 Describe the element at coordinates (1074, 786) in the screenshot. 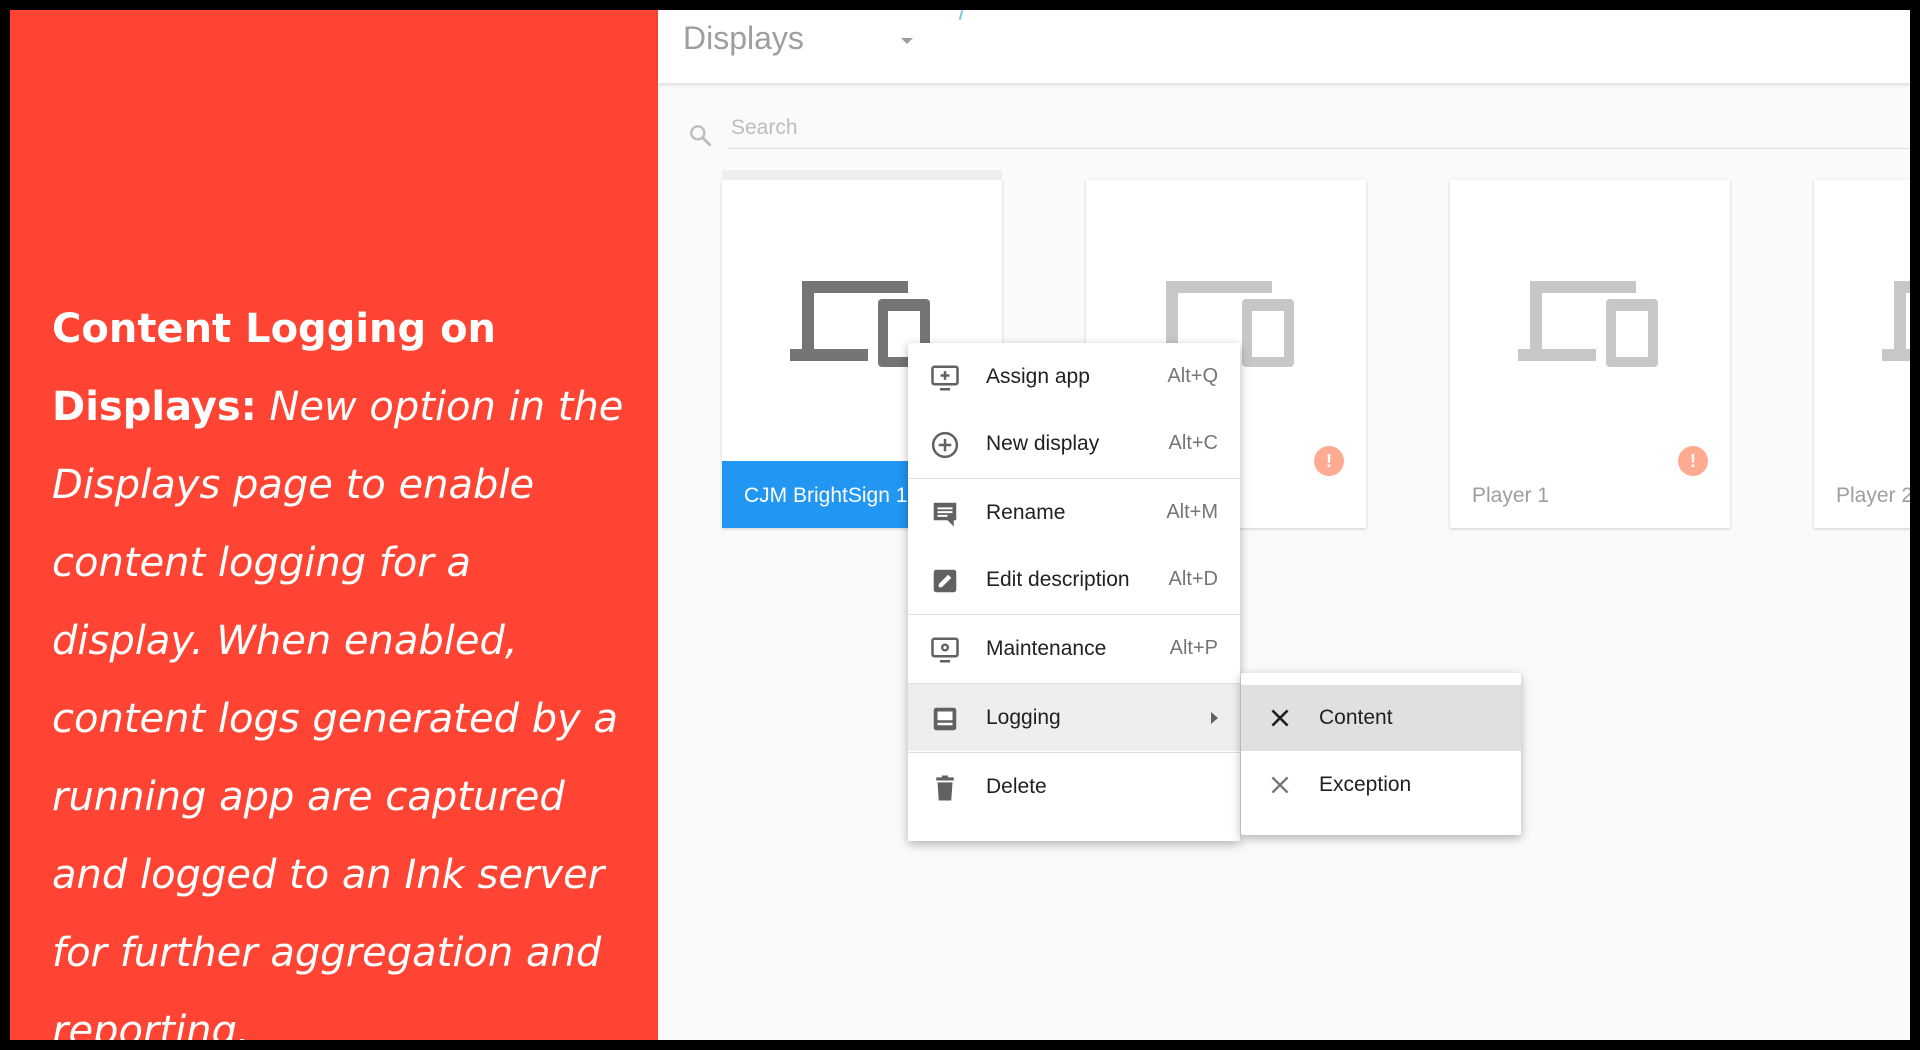

I see `menu-item-delete: Delete` at that location.